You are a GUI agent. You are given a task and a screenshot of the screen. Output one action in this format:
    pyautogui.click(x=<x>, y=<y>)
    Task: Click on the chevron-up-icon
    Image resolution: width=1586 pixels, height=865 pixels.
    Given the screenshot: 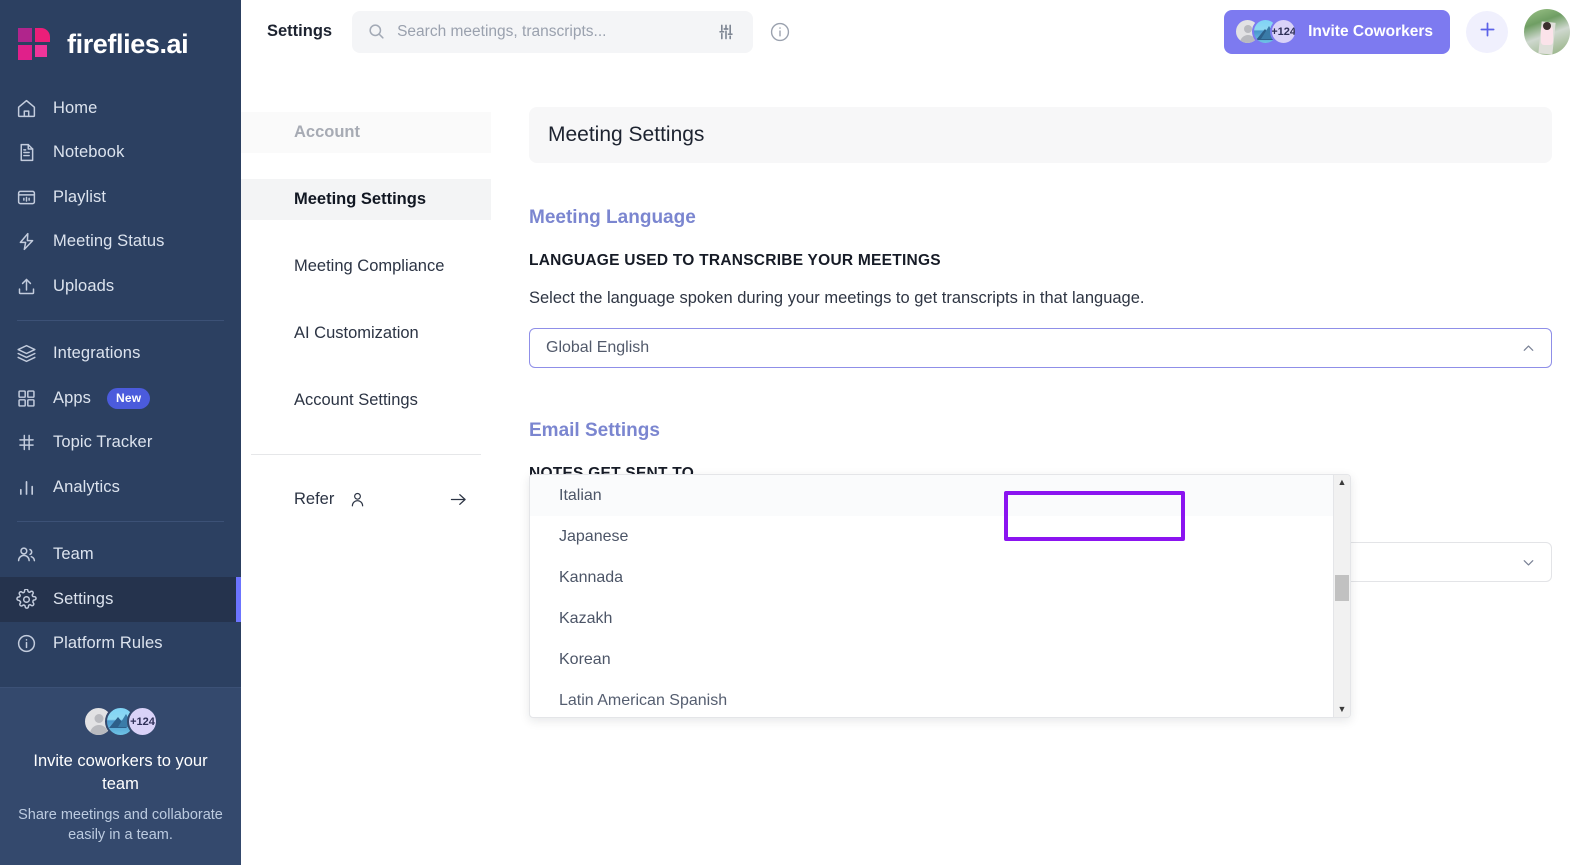 What is the action you would take?
    pyautogui.click(x=1528, y=348)
    